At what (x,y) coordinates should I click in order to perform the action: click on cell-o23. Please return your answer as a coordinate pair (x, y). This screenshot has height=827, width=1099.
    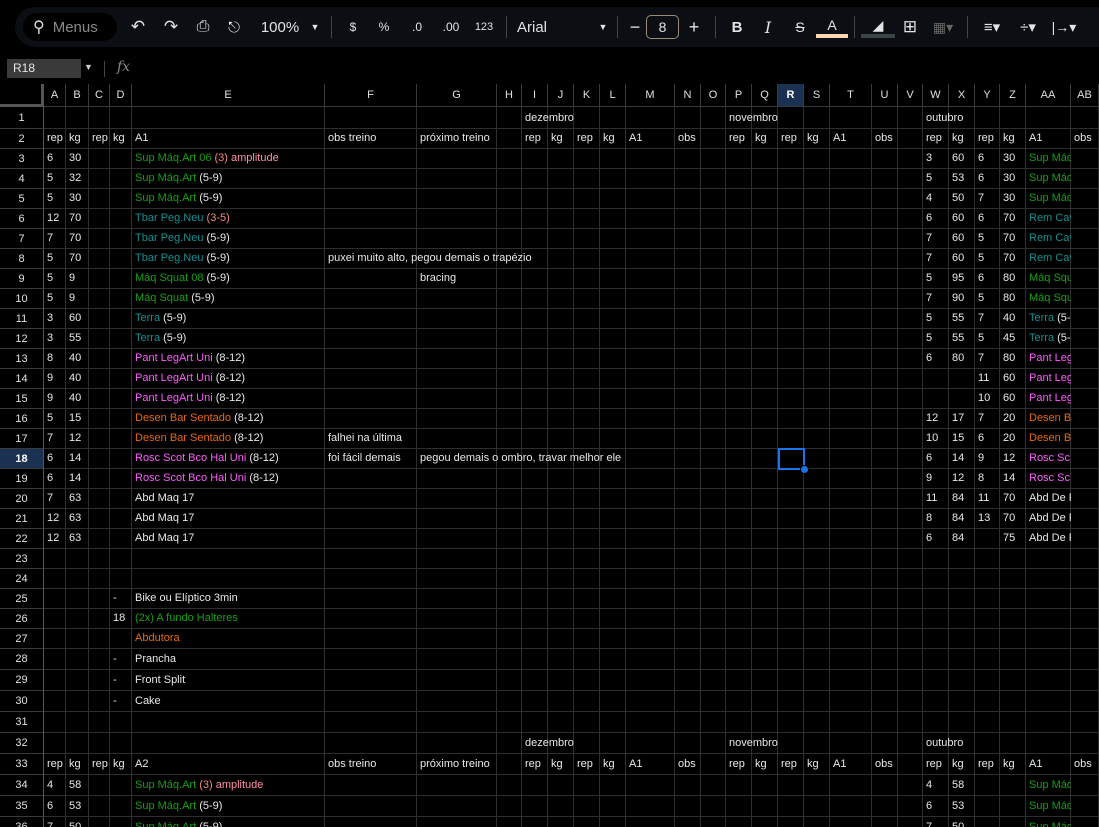
    Looking at the image, I should click on (713, 559).